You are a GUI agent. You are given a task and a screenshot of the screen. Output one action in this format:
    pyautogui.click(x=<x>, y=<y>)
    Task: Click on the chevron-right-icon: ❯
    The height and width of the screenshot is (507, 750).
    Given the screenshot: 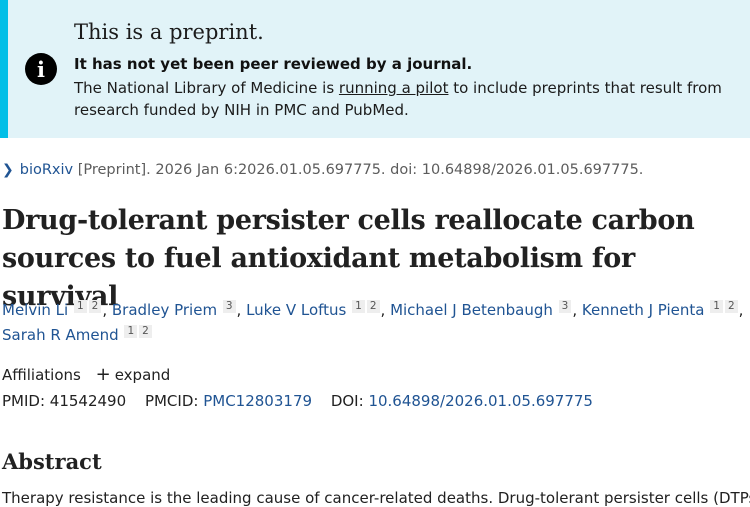 What is the action you would take?
    pyautogui.click(x=8, y=170)
    